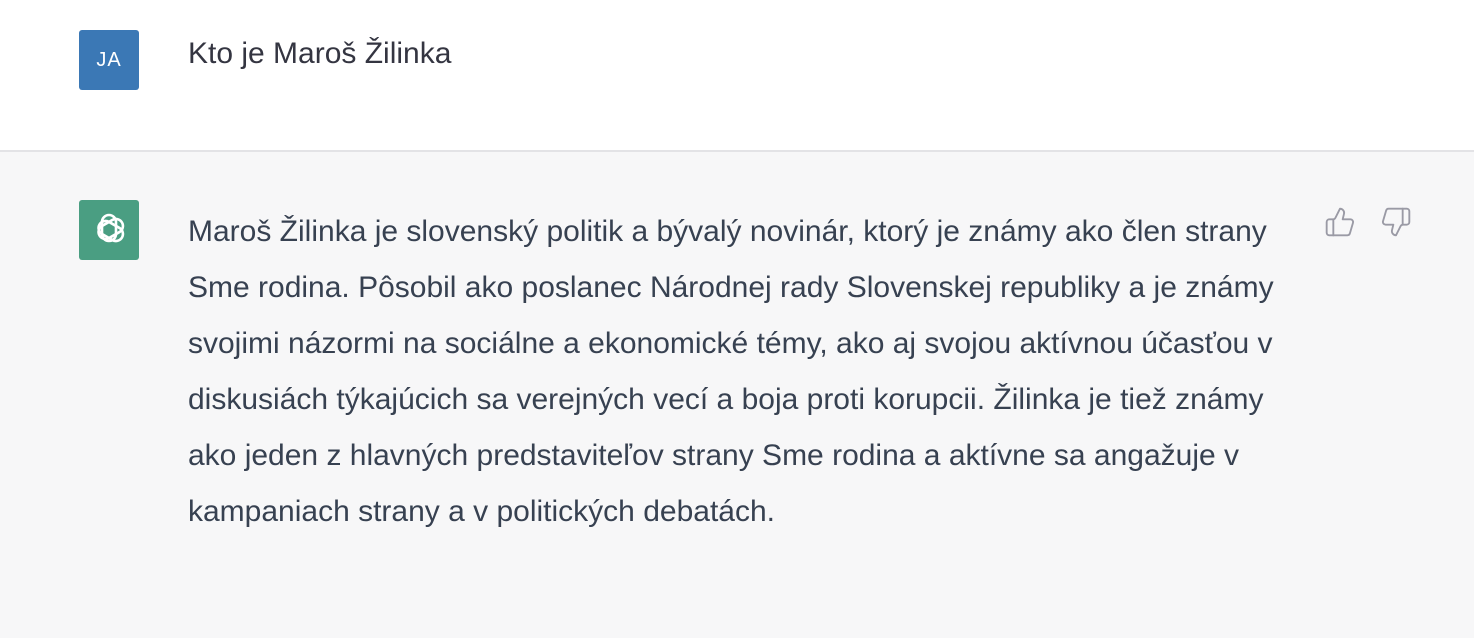 The image size is (1474, 638). I want to click on thumbs-down-icon, so click(1396, 222).